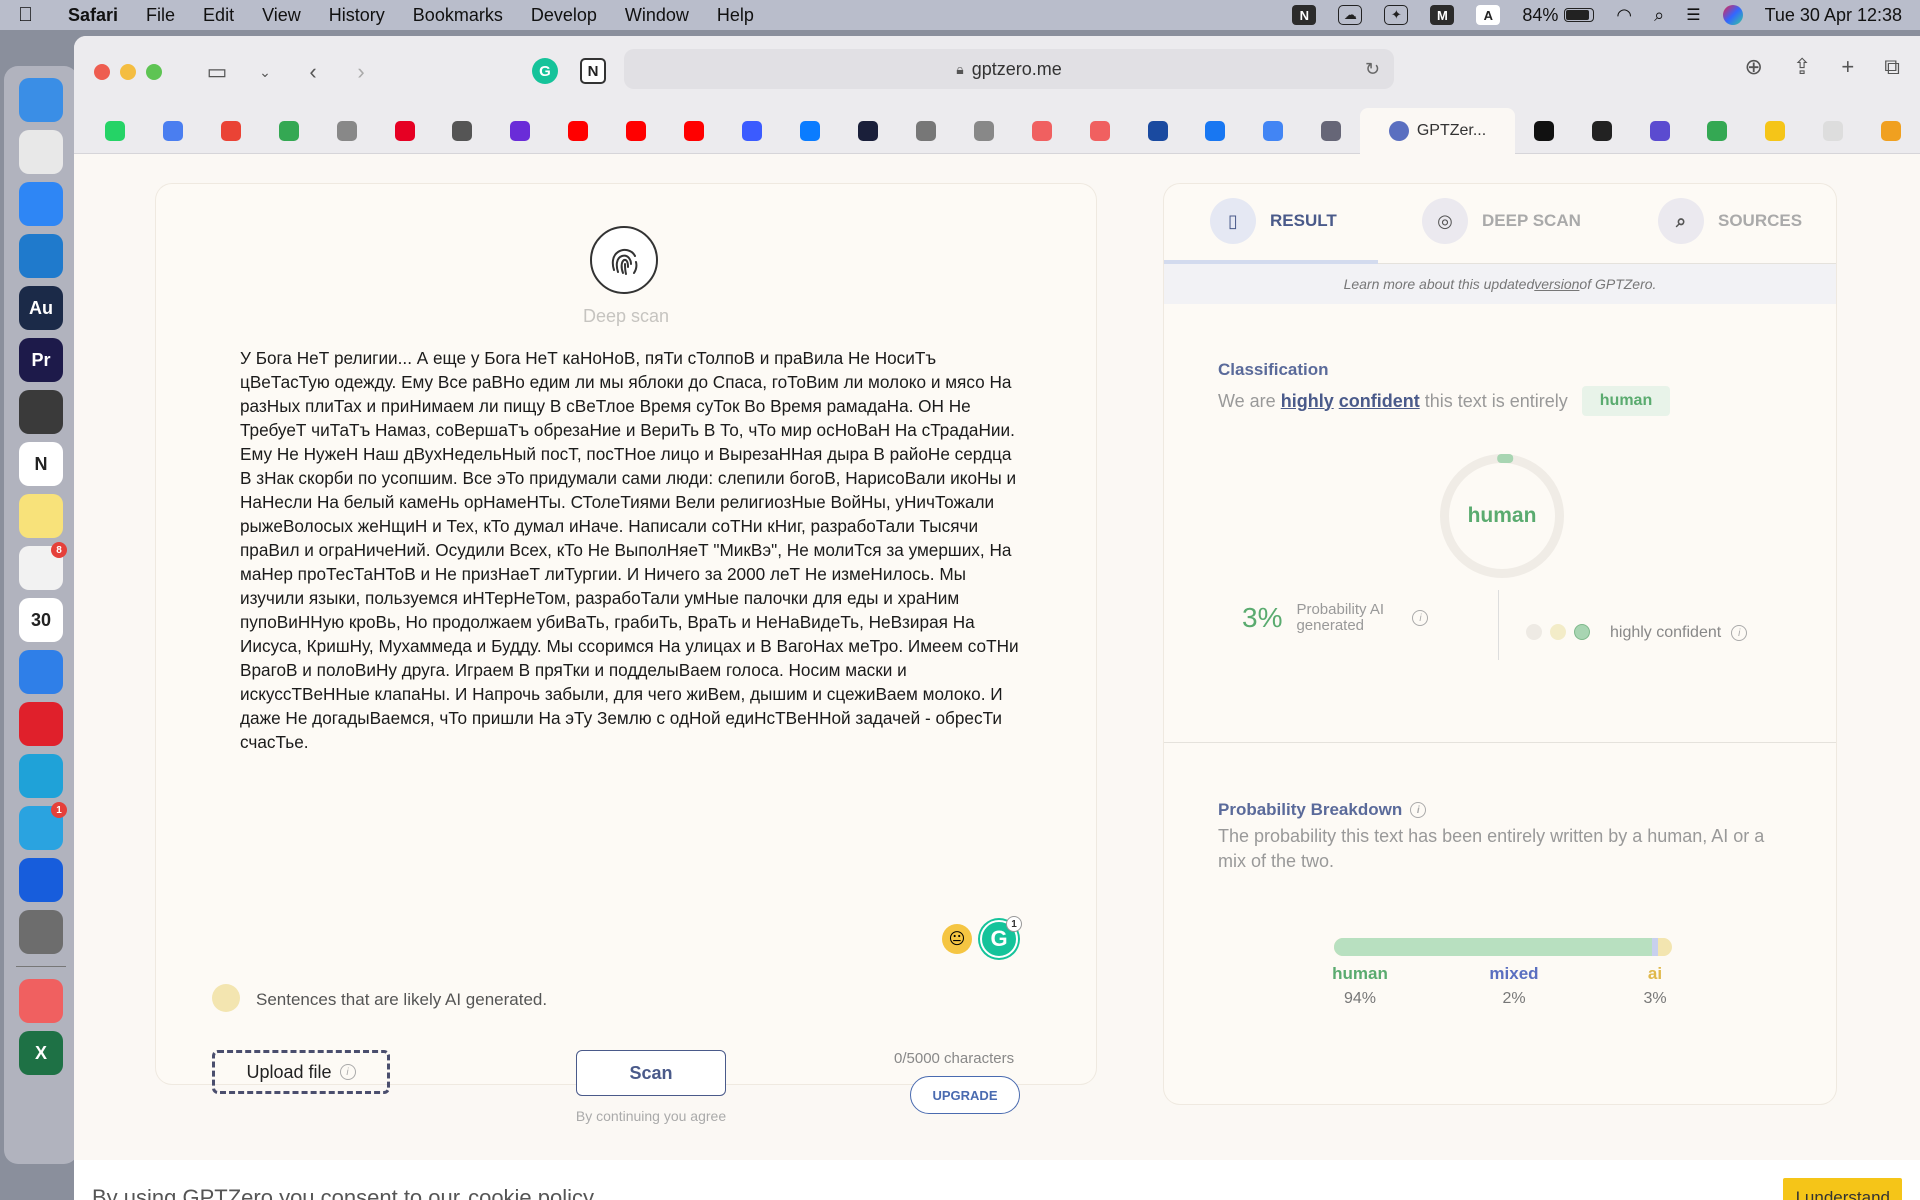 The height and width of the screenshot is (1200, 1920). Describe the element at coordinates (564, 15) in the screenshot. I see `menu-develop: Develop` at that location.